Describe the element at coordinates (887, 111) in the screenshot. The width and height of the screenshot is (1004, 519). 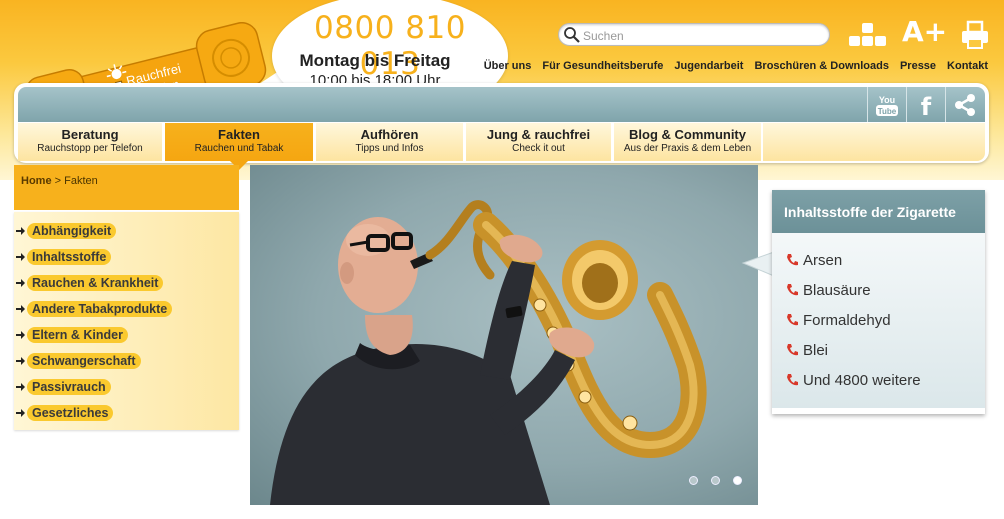
I see `svg-text: Tube` at that location.